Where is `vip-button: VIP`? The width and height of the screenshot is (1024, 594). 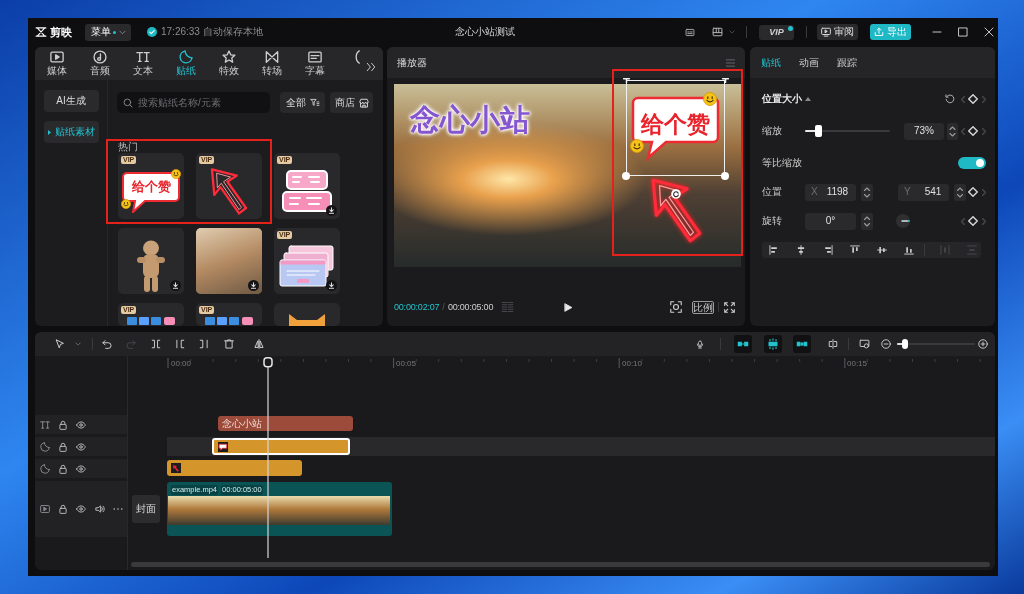
vip-button: VIP is located at coordinates (776, 32).